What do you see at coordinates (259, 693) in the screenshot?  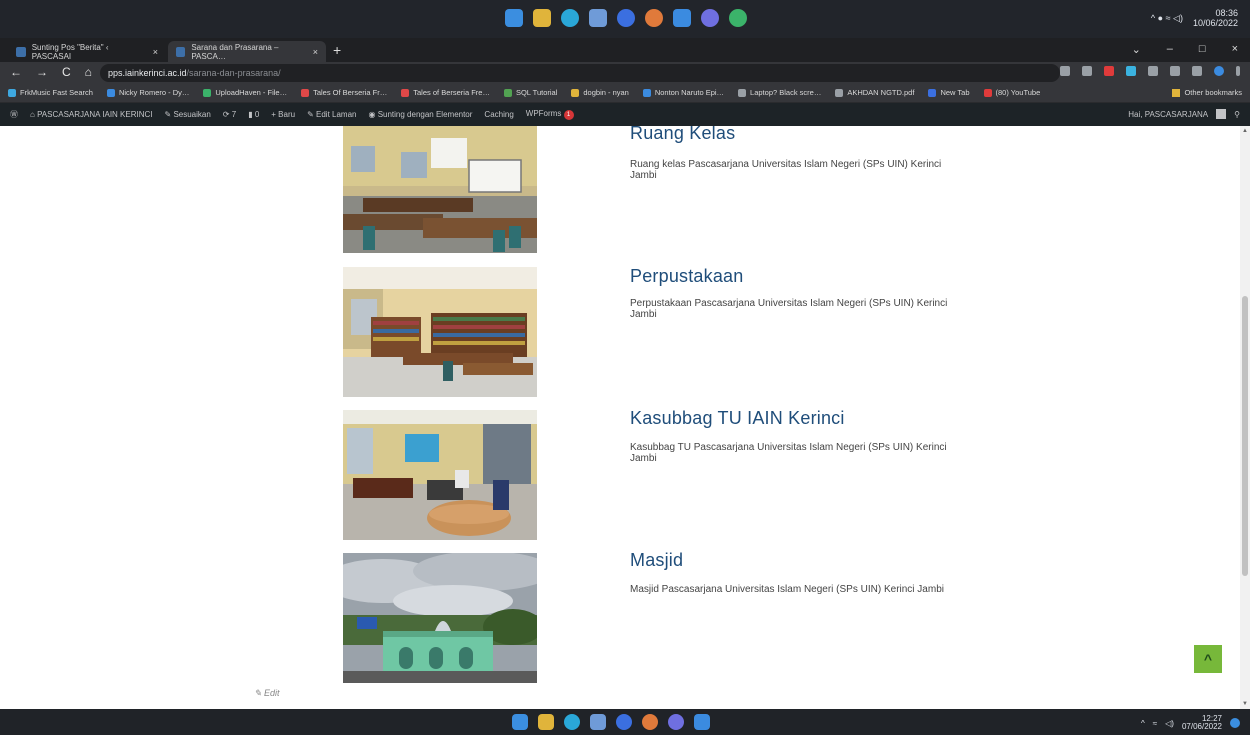 I see `edit-icon: ✎` at bounding box center [259, 693].